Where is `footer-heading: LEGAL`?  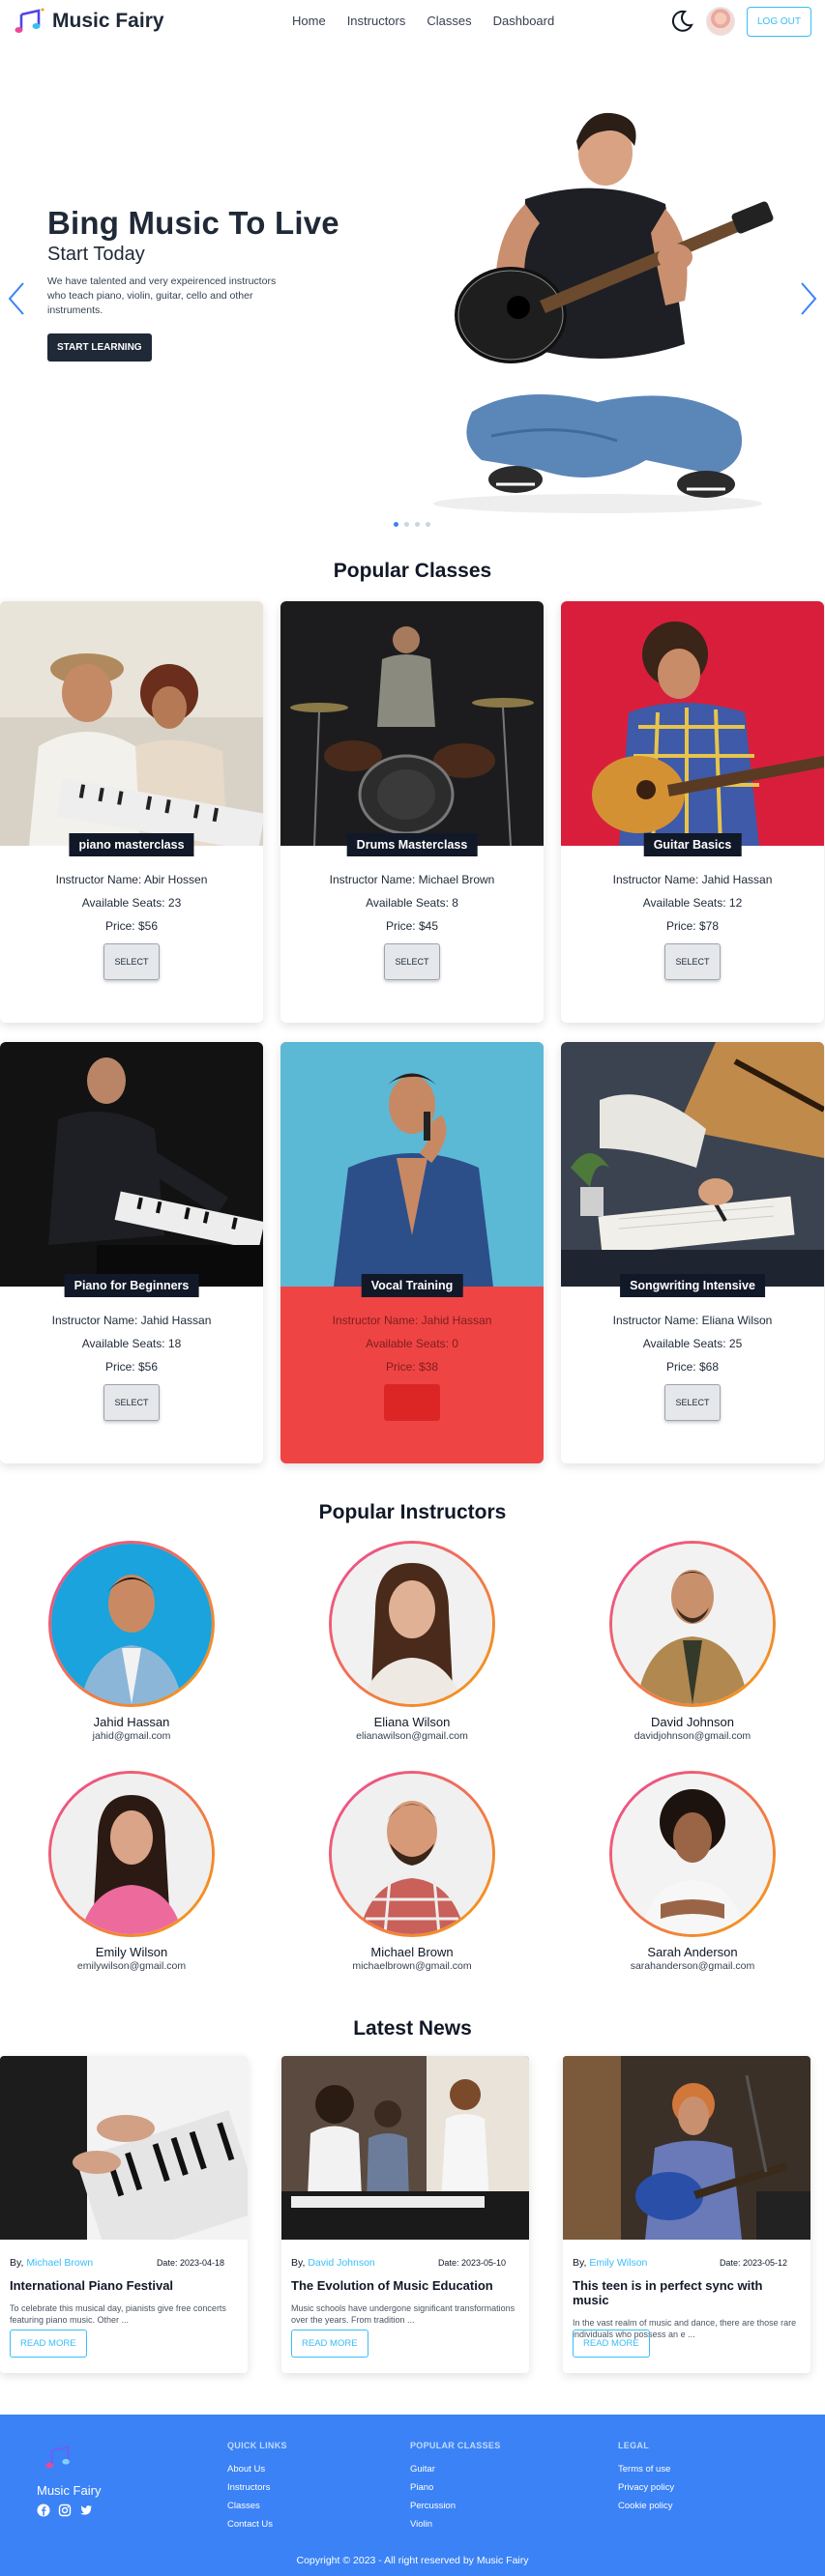 footer-heading: LEGAL is located at coordinates (633, 2445).